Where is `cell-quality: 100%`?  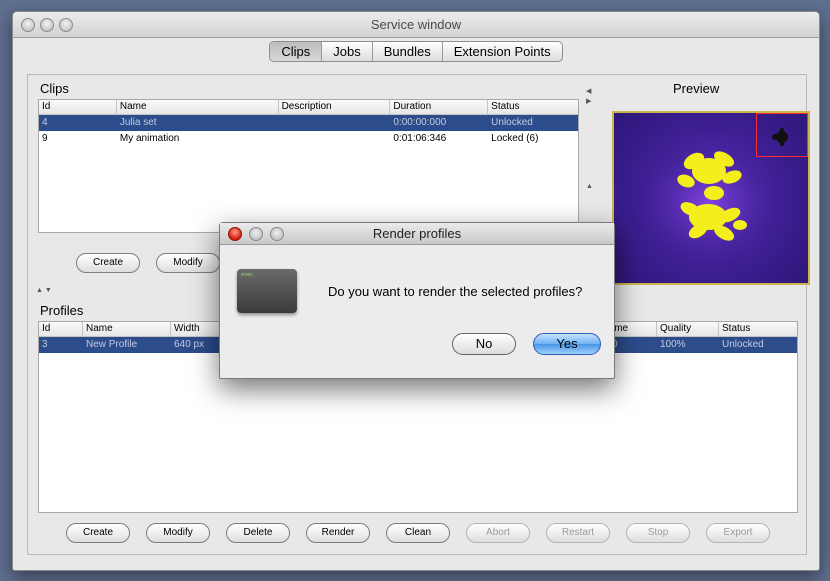 cell-quality: 100% is located at coordinates (673, 344).